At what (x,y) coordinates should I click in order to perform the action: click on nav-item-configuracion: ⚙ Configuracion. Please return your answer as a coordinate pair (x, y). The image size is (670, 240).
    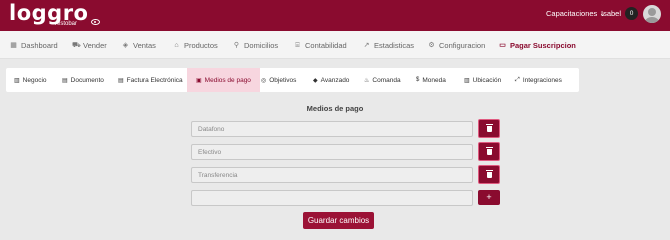
    Looking at the image, I should click on (456, 45).